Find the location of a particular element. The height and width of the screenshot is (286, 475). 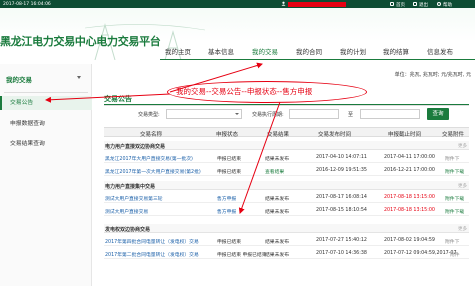

nav-home: 我的主页 is located at coordinates (178, 52).